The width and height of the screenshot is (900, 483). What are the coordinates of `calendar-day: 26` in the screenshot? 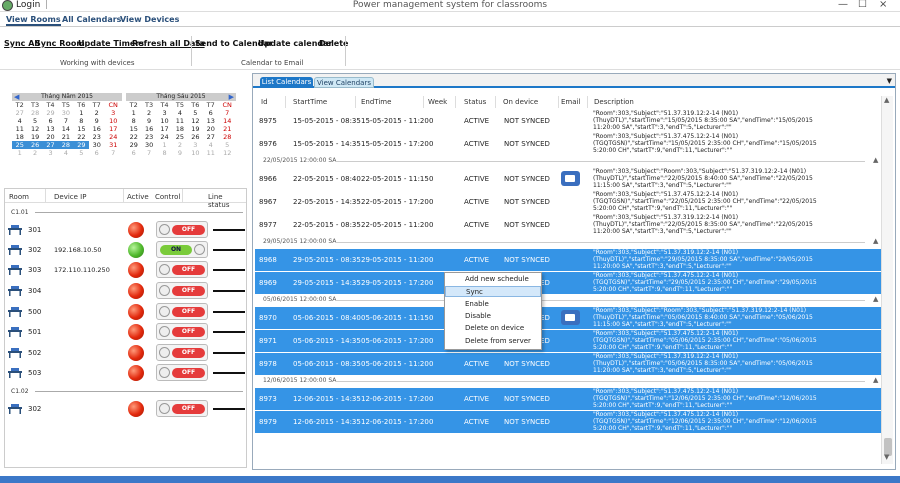 It's located at (195, 137).